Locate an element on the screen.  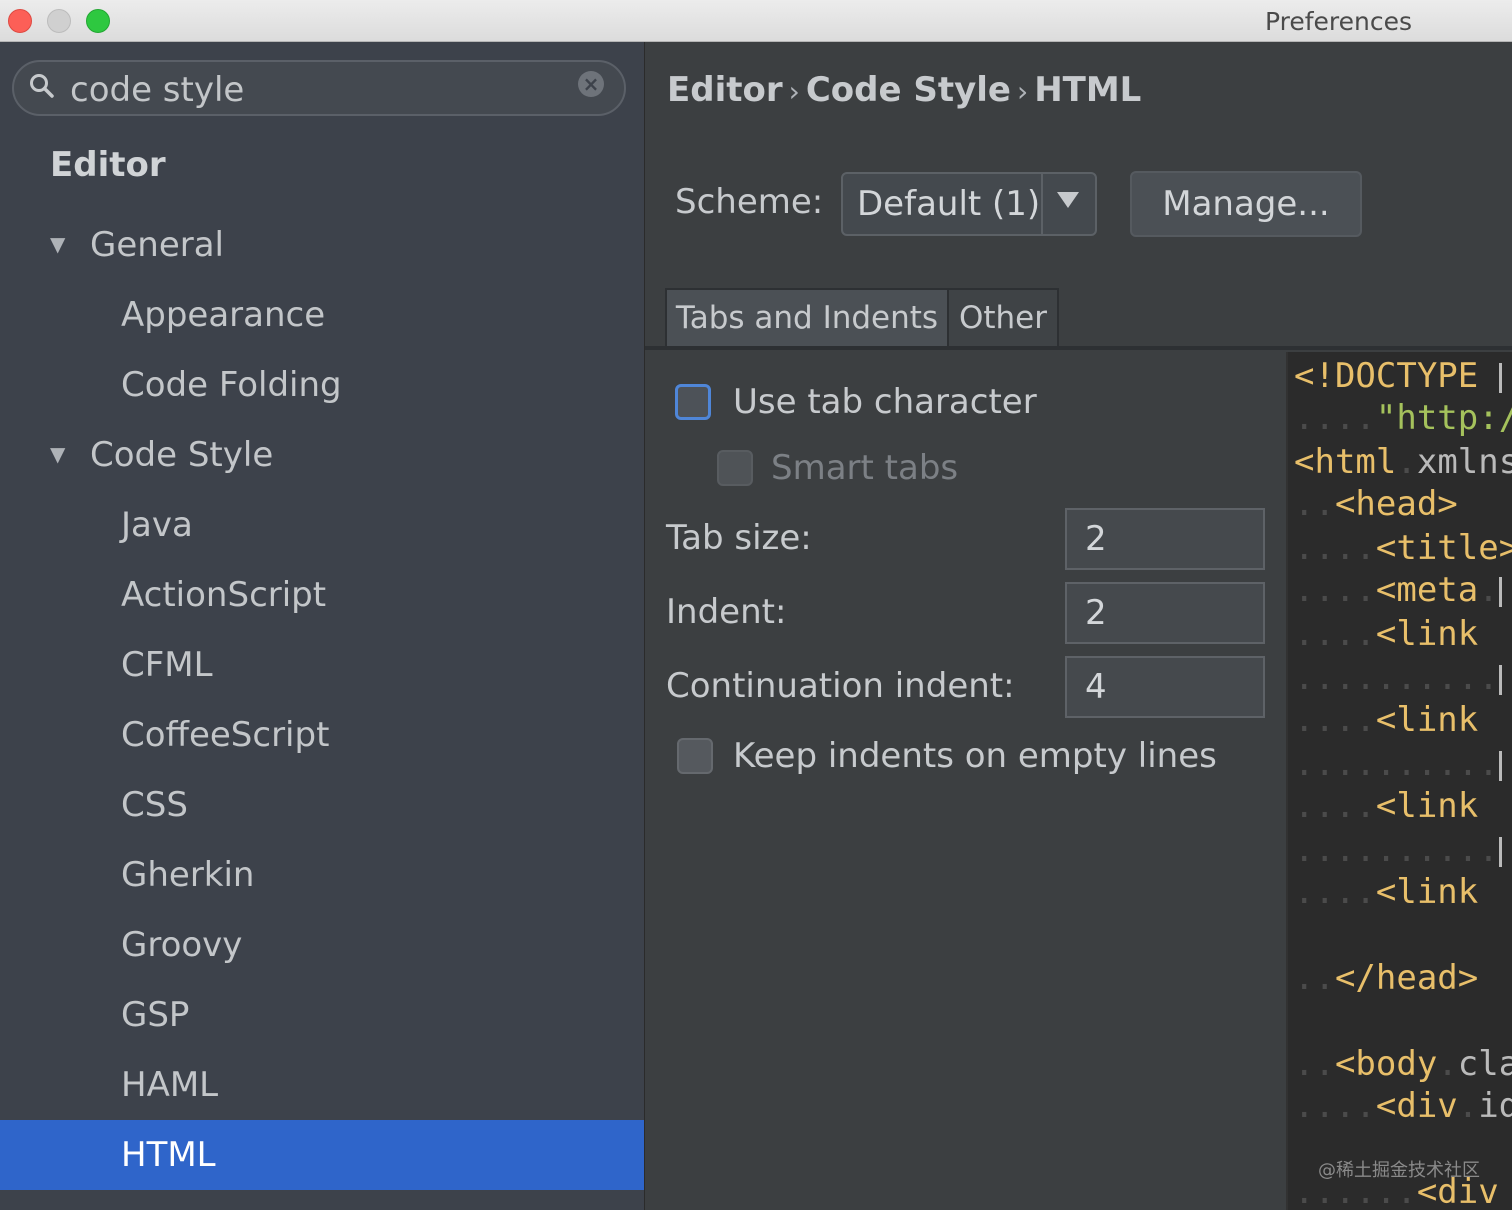
tree-item-gherkin: Gherkin is located at coordinates (187, 875).